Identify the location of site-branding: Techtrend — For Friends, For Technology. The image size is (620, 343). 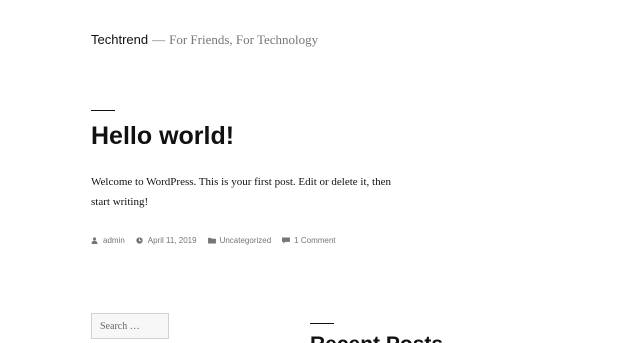
(204, 40).